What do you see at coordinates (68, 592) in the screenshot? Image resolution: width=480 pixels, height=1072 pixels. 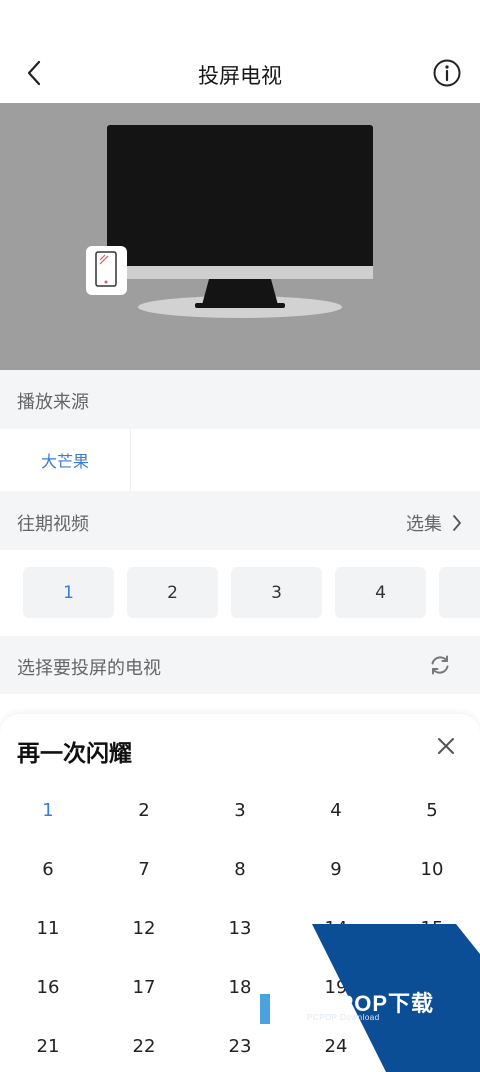 I see `episode-button-1: 1` at bounding box center [68, 592].